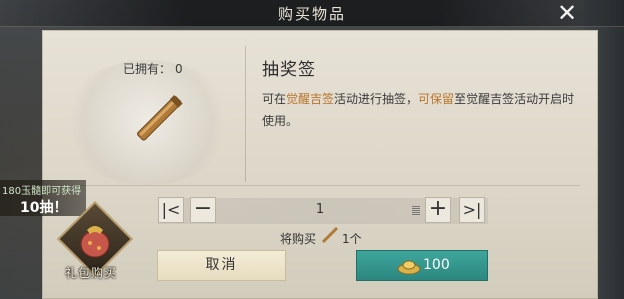  I want to click on promo-highlight: 10抽！, so click(44, 208).